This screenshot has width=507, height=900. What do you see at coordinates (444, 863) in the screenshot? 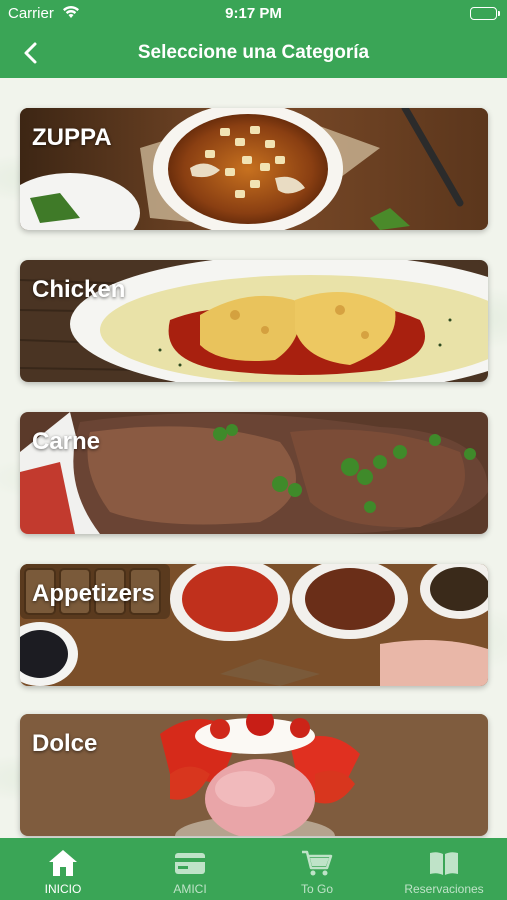
I see `book-icon` at bounding box center [444, 863].